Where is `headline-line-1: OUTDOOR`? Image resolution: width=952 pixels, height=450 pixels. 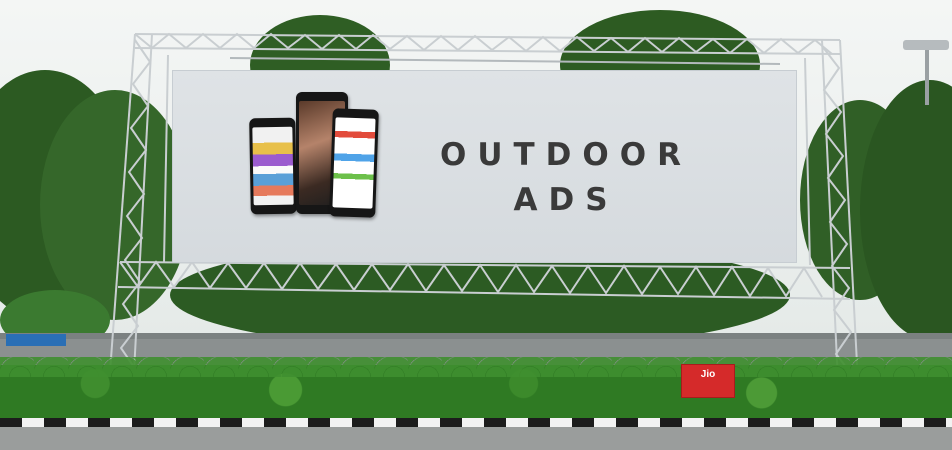 headline-line-1: OUTDOOR is located at coordinates (566, 155).